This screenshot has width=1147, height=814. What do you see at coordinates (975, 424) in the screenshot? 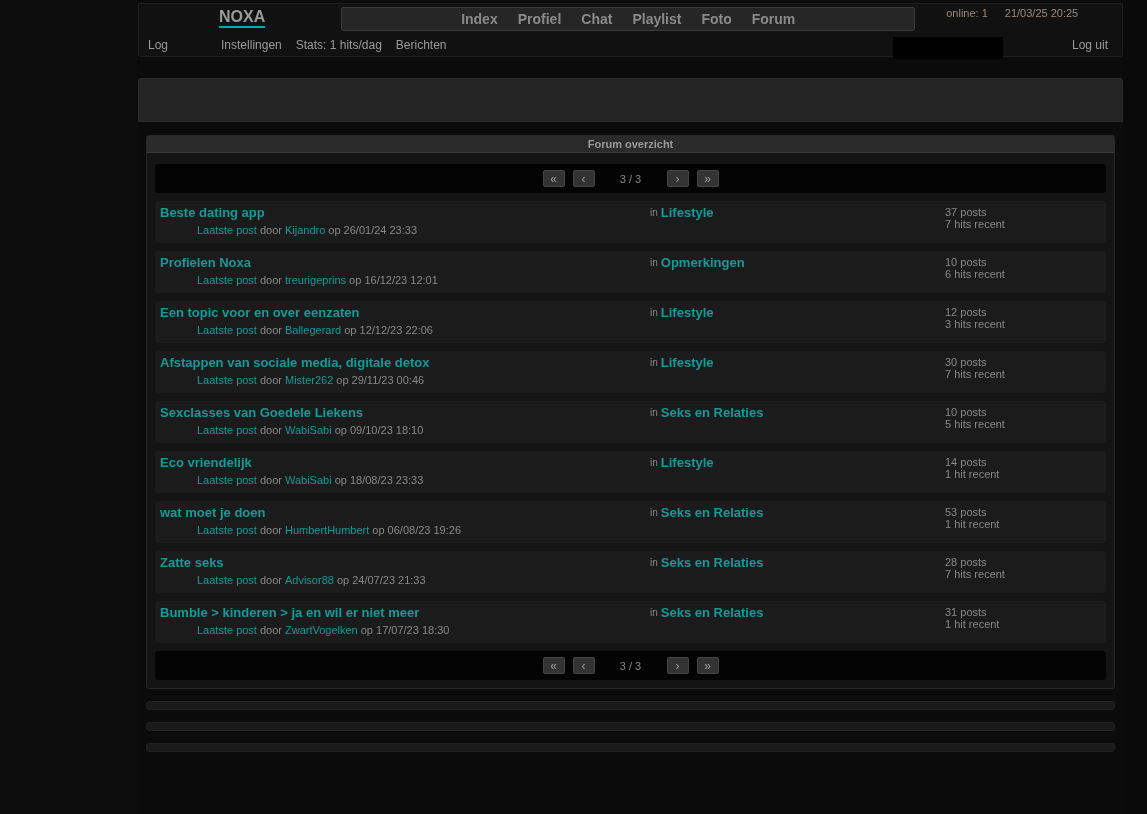
I see `hit-count: 5 hits recent` at bounding box center [975, 424].